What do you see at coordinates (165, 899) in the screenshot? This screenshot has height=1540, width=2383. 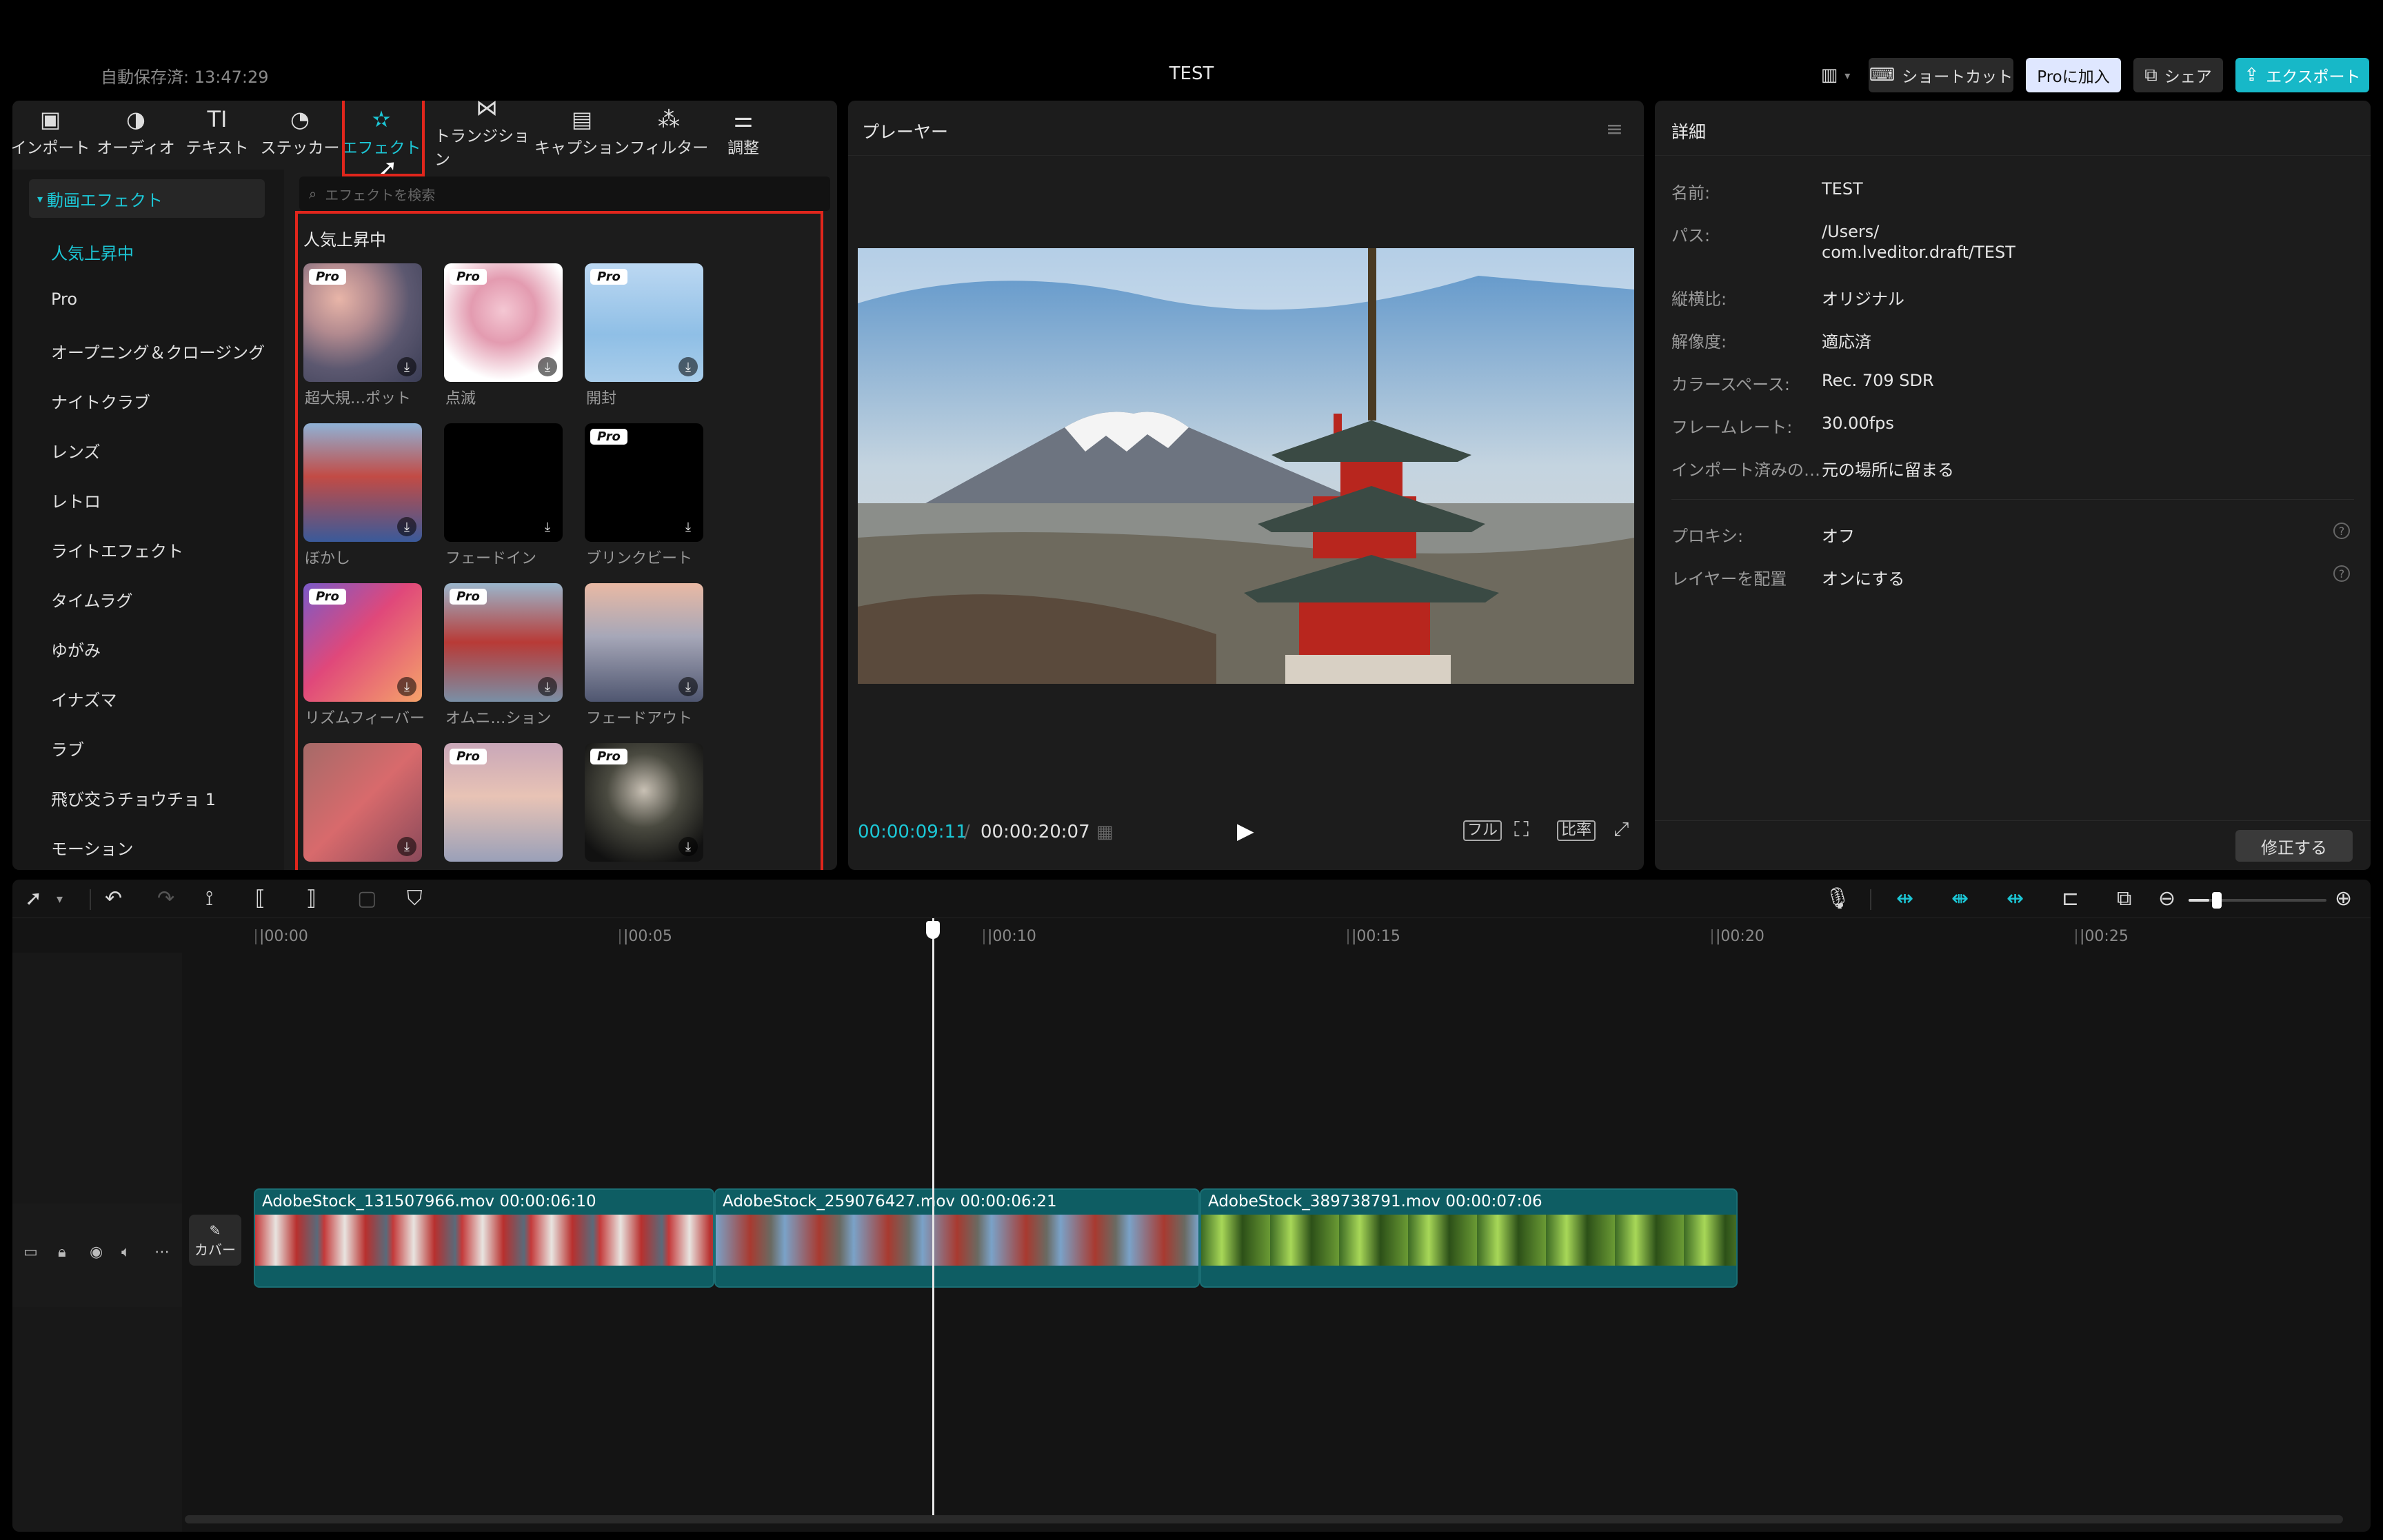 I see `redo-icon: ↷` at bounding box center [165, 899].